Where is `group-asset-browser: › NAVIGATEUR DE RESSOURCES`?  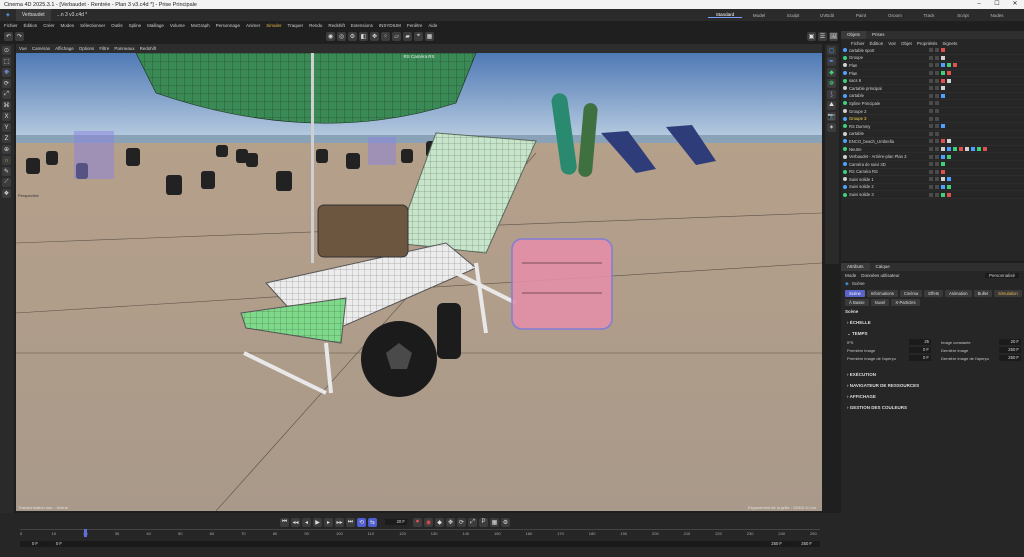 group-asset-browser: › NAVIGATEUR DE RESSOURCES is located at coordinates (932, 385).